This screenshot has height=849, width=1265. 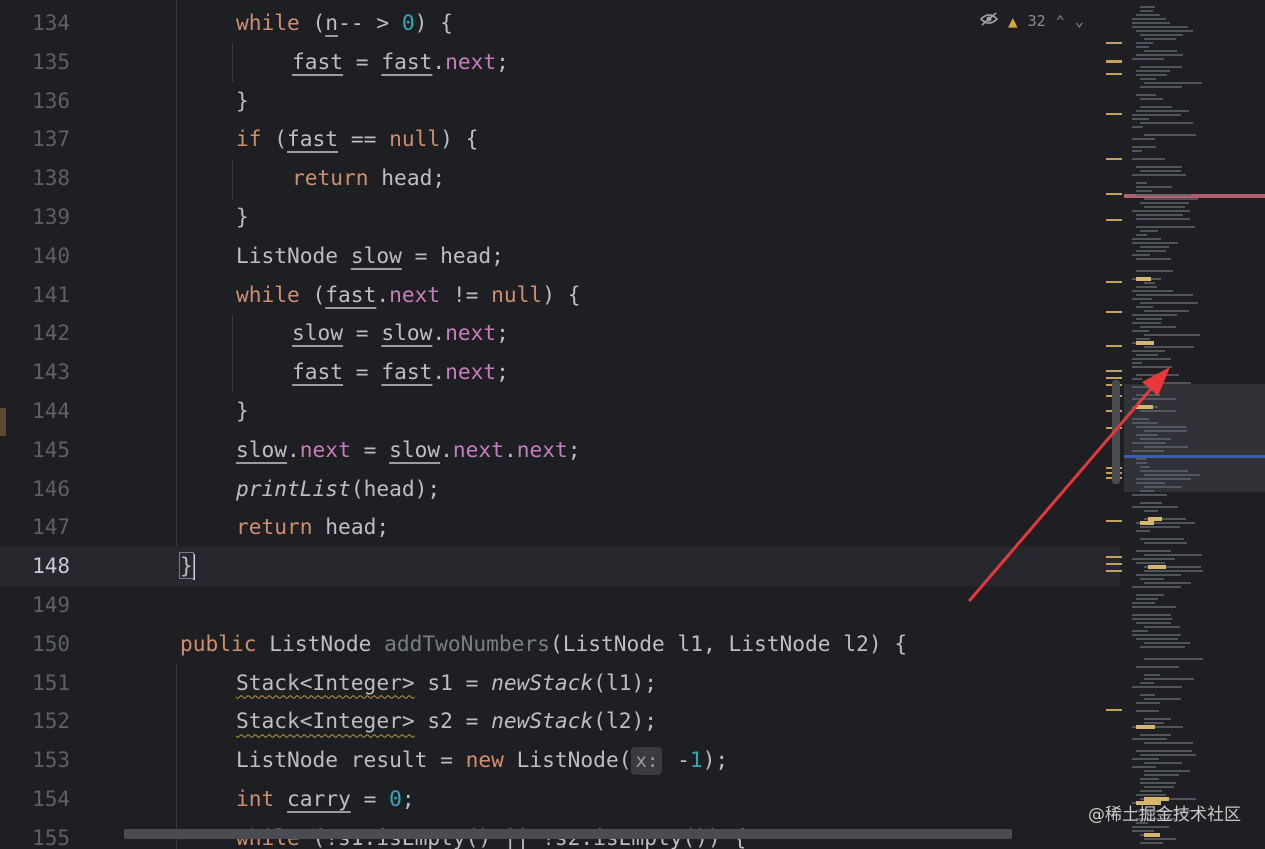 I want to click on annotation-arrow, so click(x=1069, y=484).